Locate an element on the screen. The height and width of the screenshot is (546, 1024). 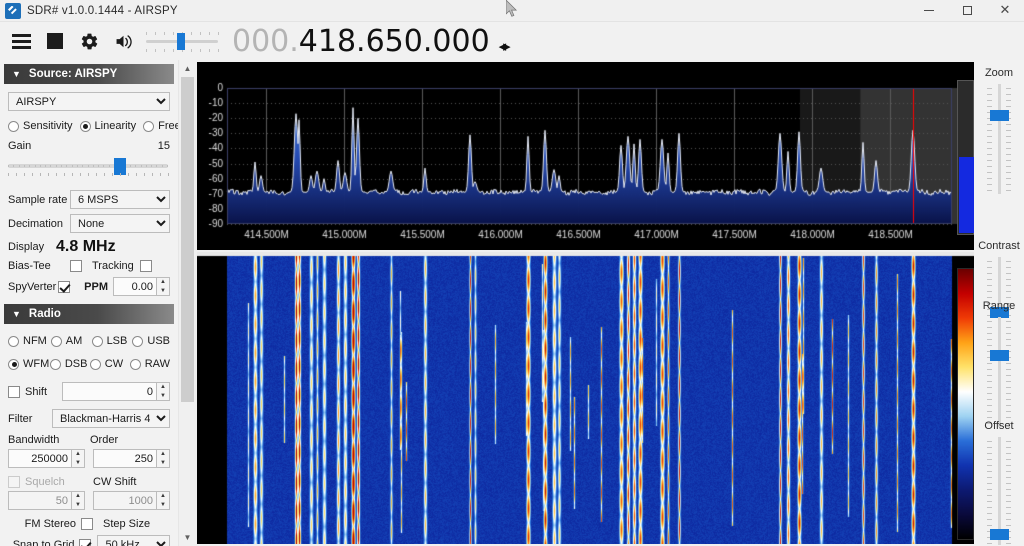
frequency-step-arrows-icon: ◂▸ is located at coordinates (505, 46).